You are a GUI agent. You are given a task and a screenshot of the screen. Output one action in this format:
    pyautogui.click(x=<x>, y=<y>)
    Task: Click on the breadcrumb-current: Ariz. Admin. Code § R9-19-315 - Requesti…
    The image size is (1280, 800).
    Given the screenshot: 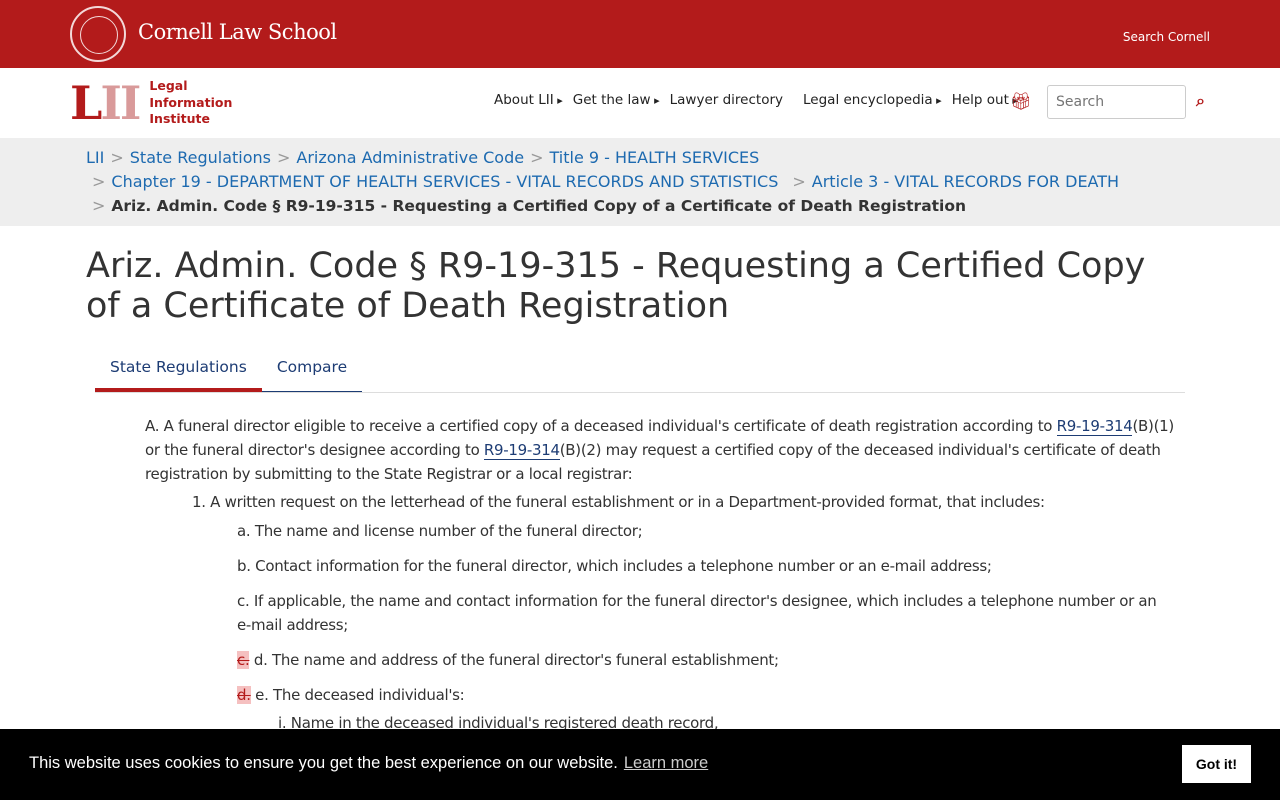 What is the action you would take?
    pyautogui.click(x=539, y=206)
    